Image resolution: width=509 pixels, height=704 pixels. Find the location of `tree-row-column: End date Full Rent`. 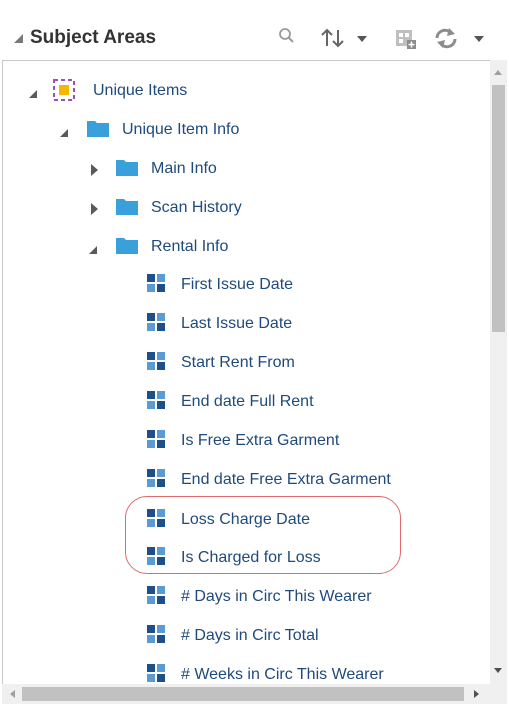

tree-row-column: End date Full Rent is located at coordinates (245, 402).